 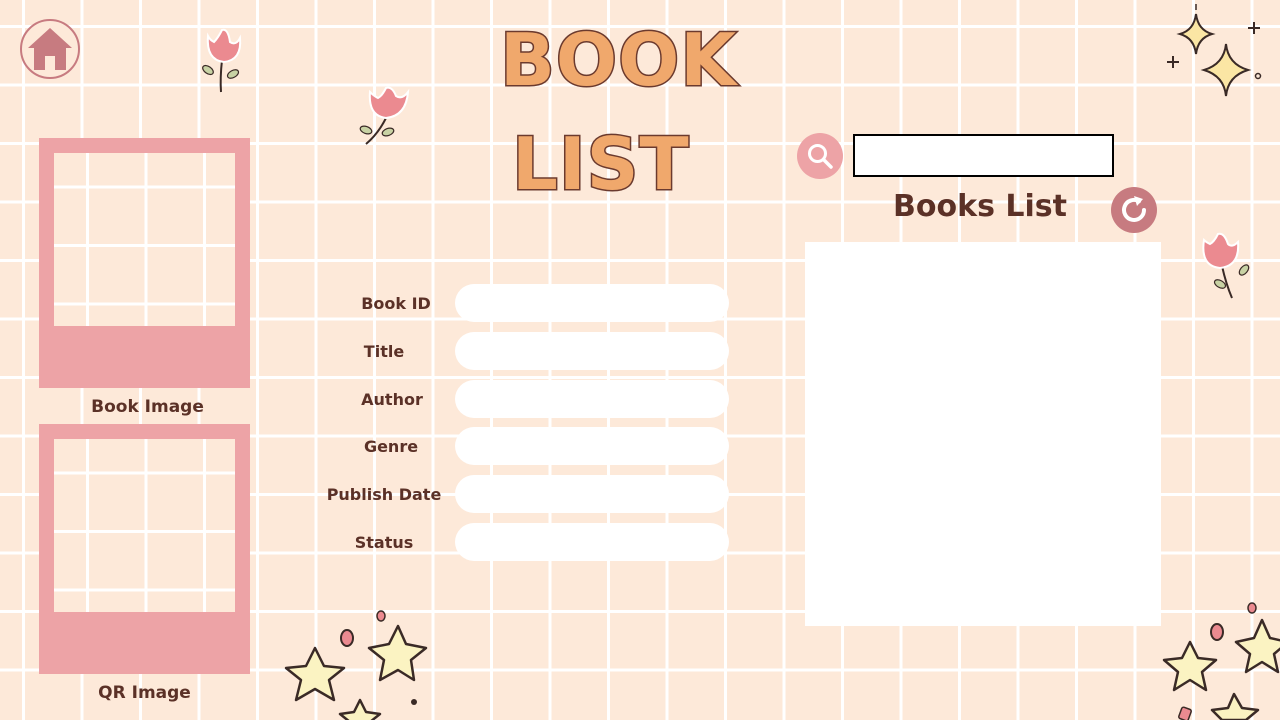 I want to click on publish-date-input, so click(x=592, y=494).